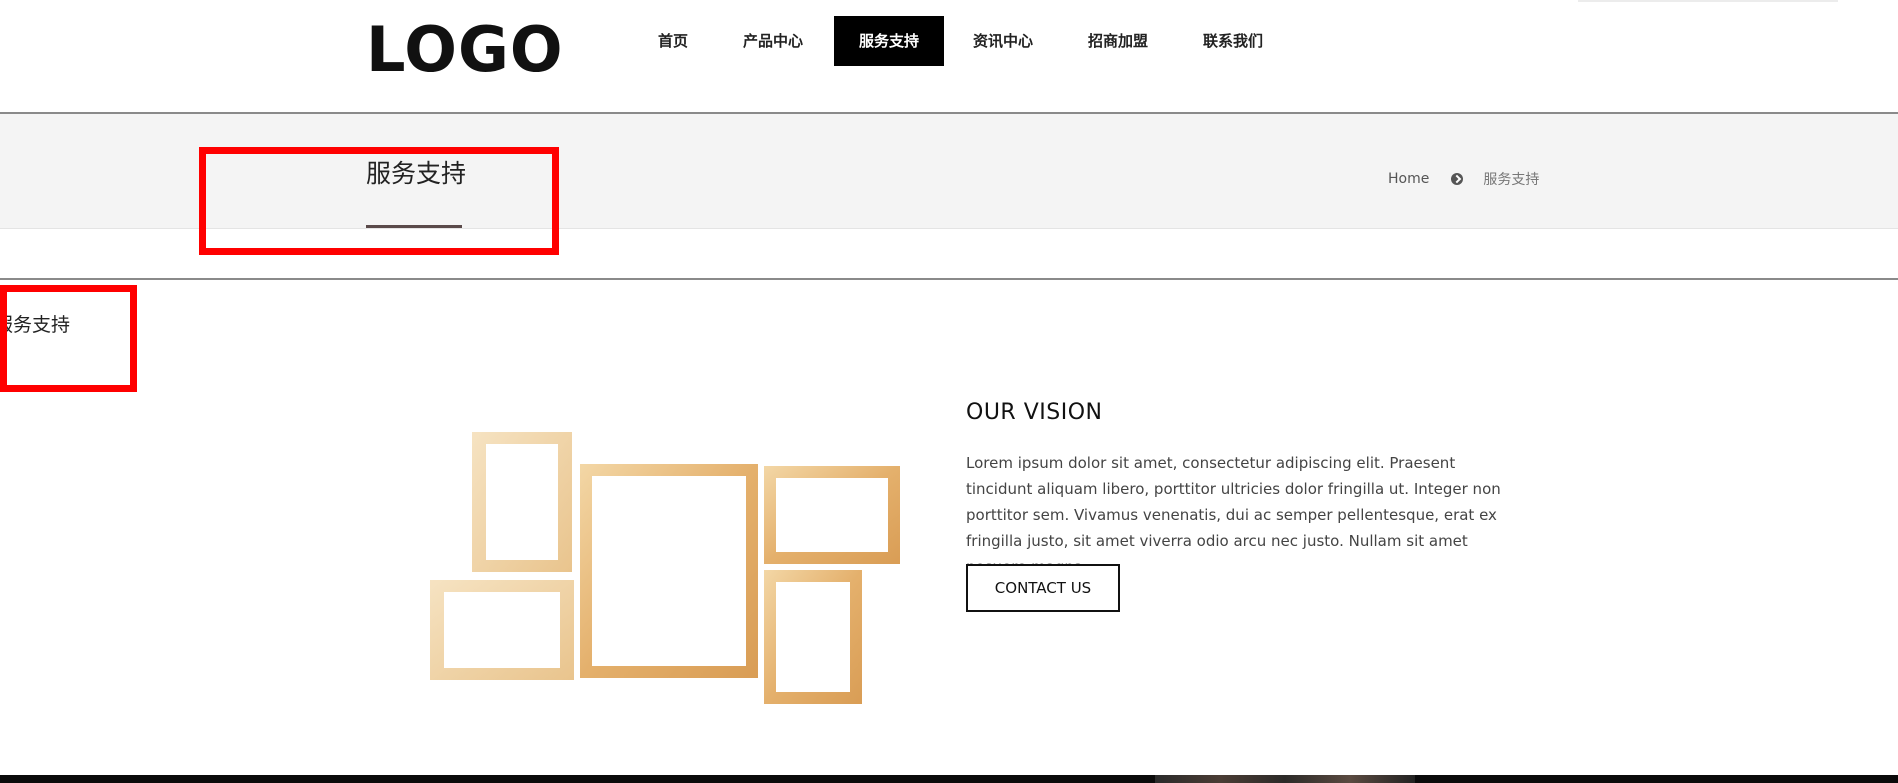 This screenshot has width=1898, height=783. What do you see at coordinates (949, 779) in the screenshot?
I see `footer-strip` at bounding box center [949, 779].